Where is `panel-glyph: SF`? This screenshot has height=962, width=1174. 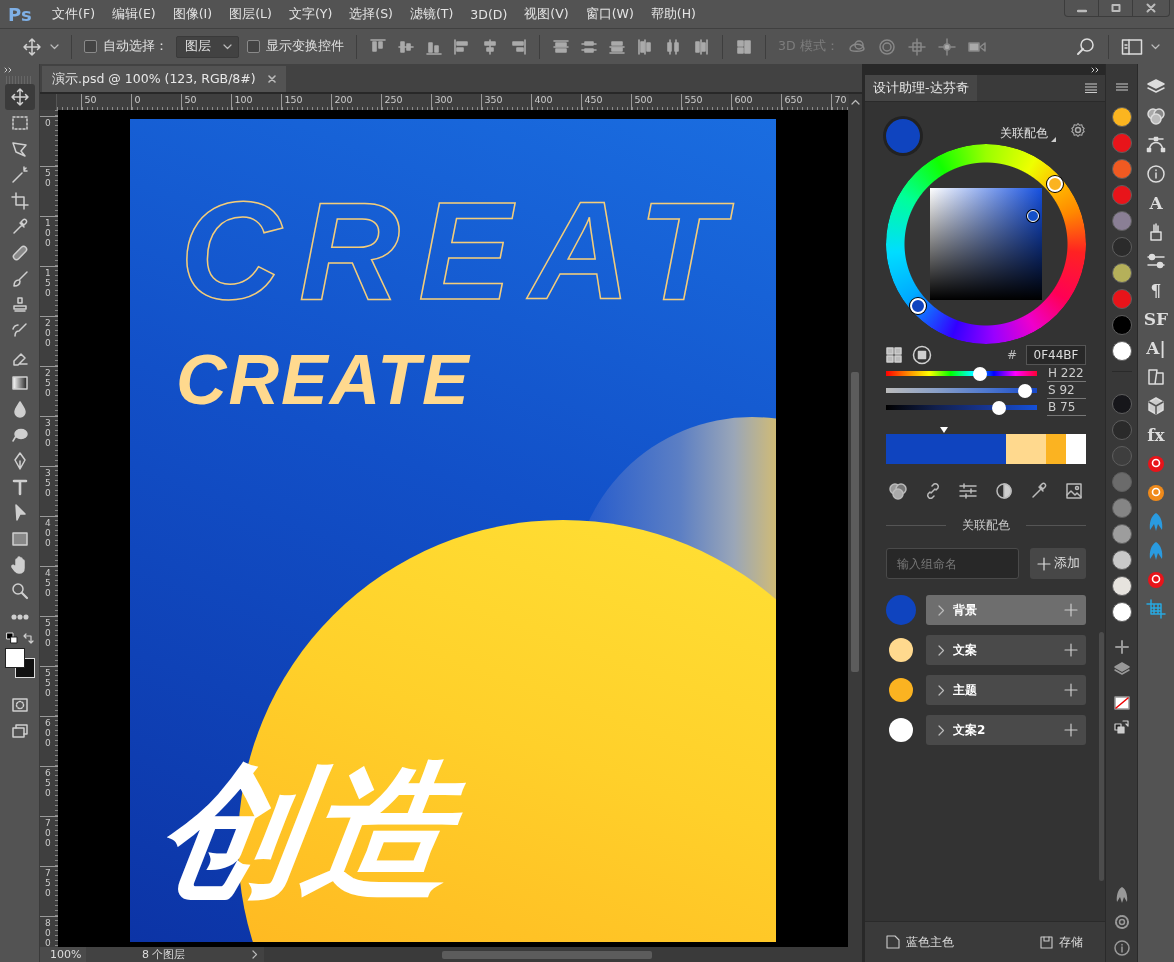 panel-glyph: SF is located at coordinates (1156, 319).